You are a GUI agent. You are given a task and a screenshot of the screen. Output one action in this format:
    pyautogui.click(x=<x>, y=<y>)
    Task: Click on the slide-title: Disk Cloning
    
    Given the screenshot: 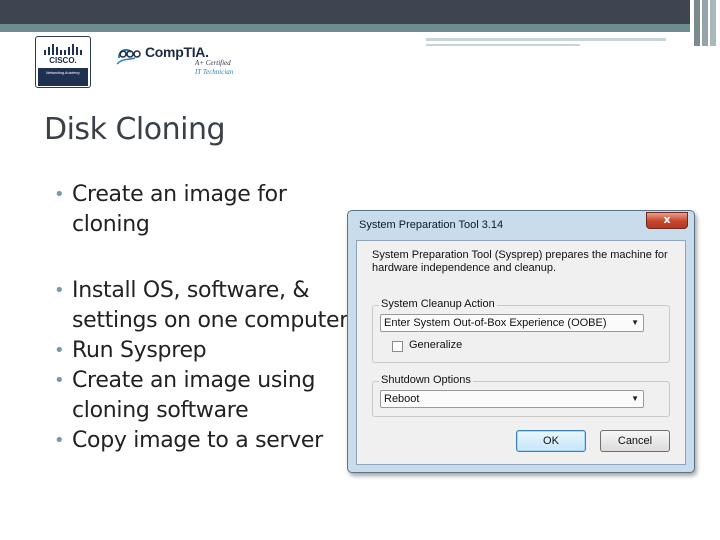 What is the action you would take?
    pyautogui.click(x=135, y=129)
    